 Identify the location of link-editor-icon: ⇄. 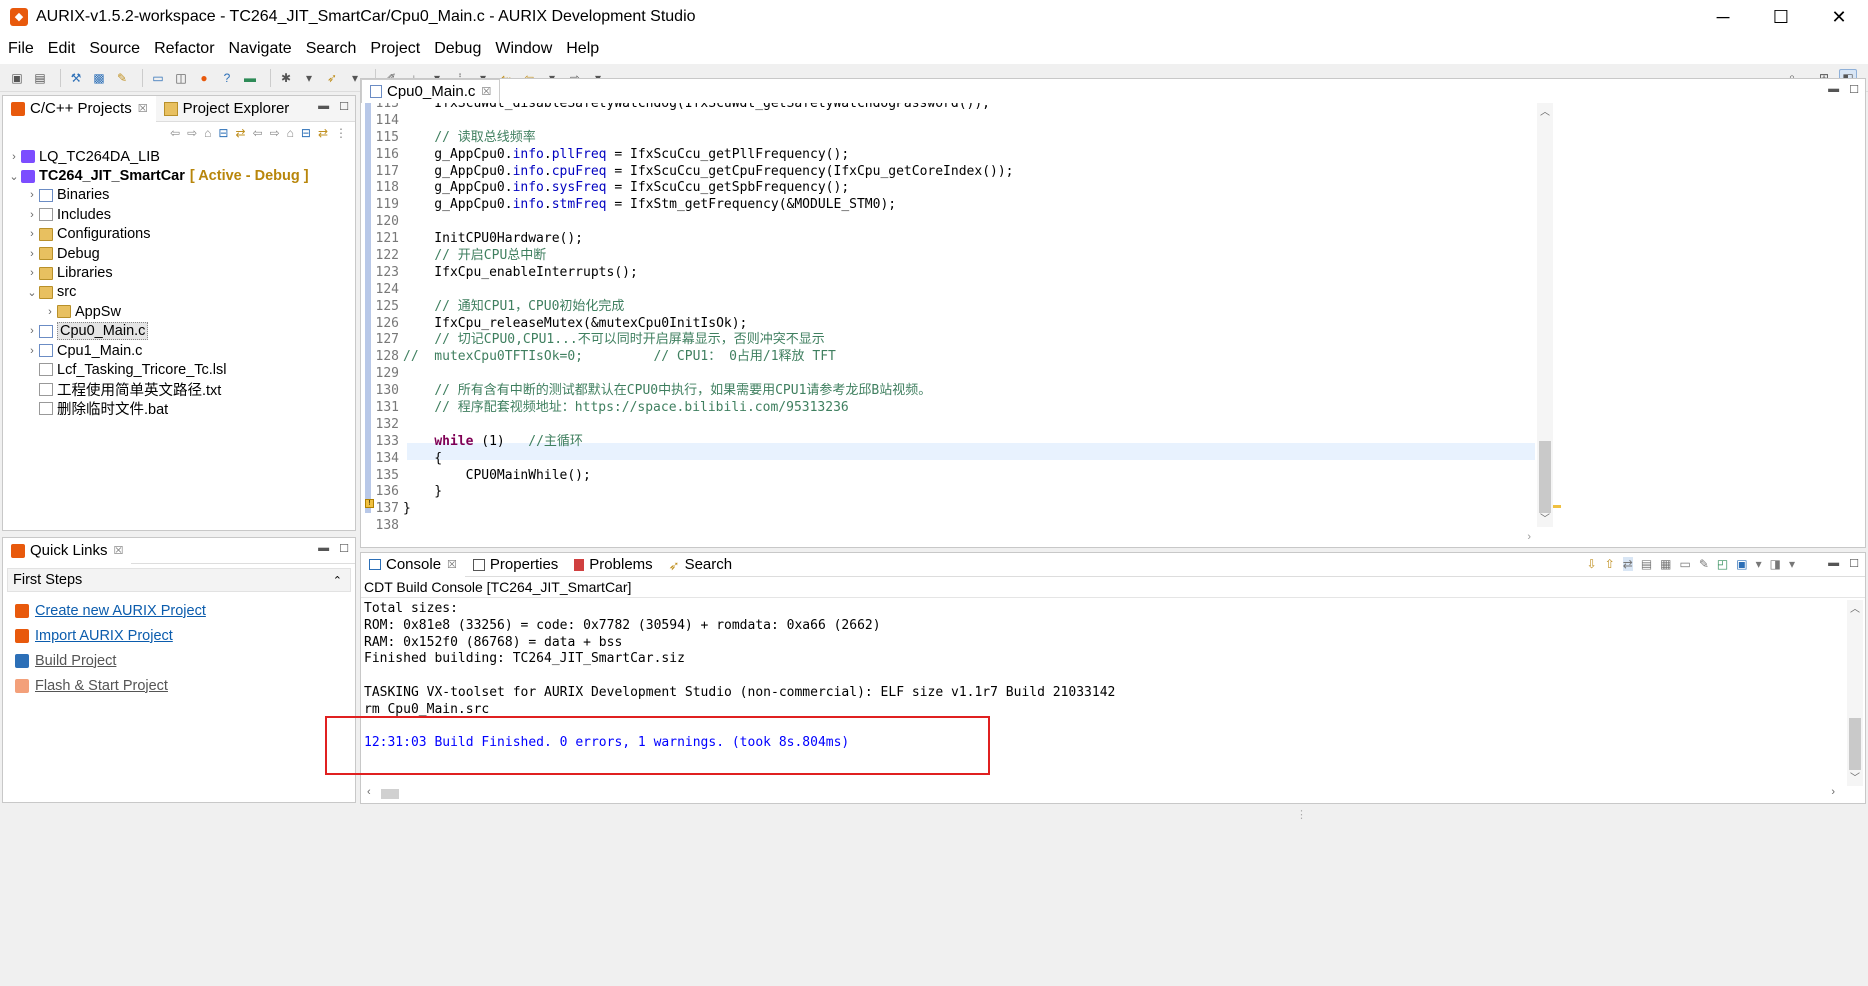
(240, 133).